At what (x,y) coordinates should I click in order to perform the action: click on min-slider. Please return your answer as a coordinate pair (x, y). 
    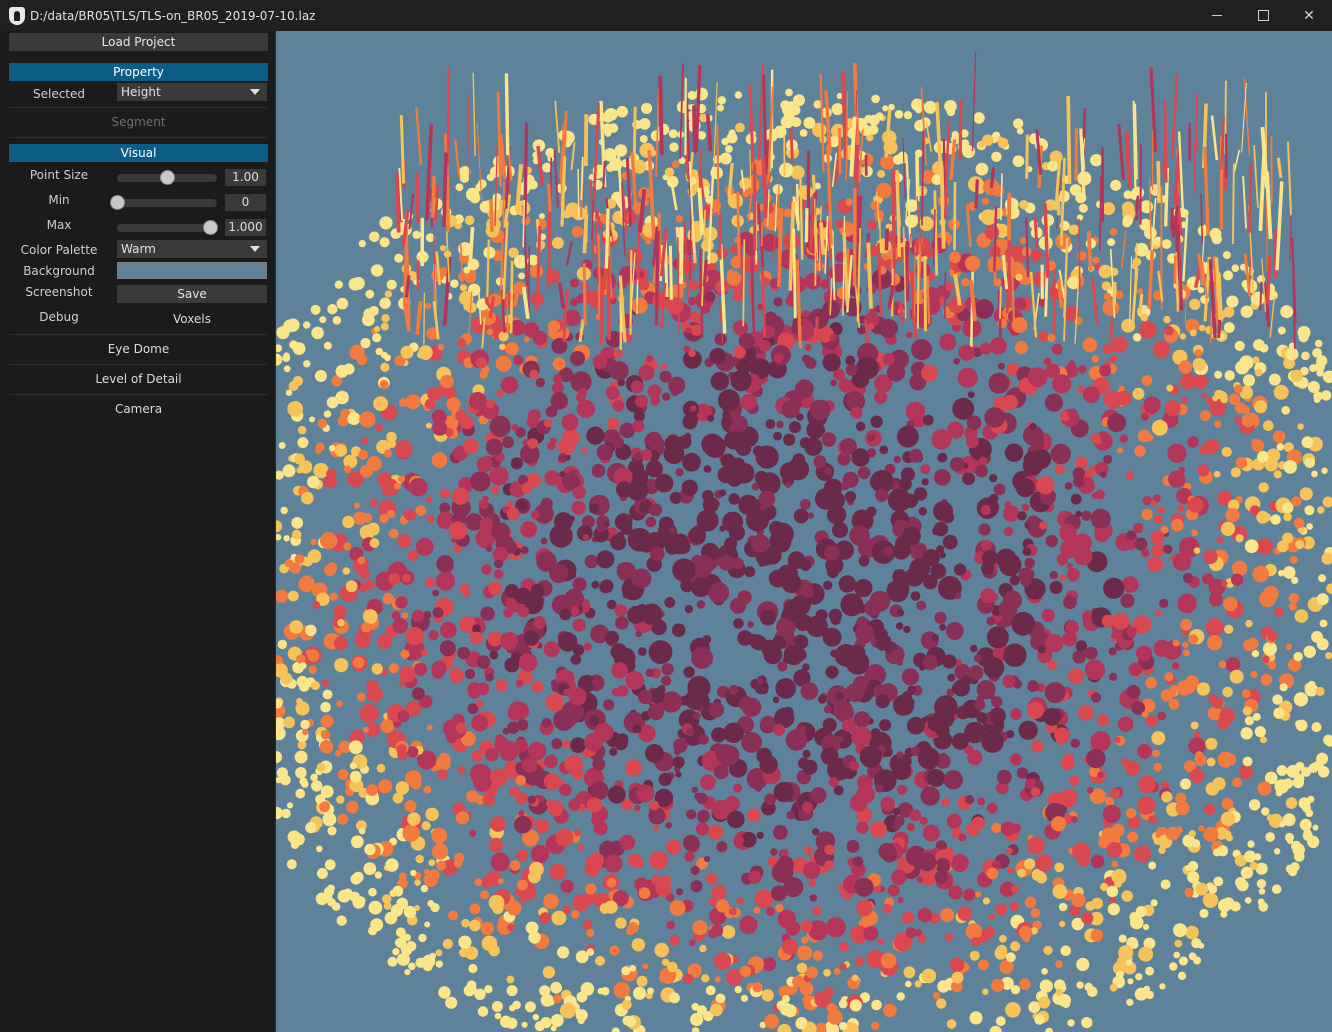
    Looking at the image, I should click on (163, 202).